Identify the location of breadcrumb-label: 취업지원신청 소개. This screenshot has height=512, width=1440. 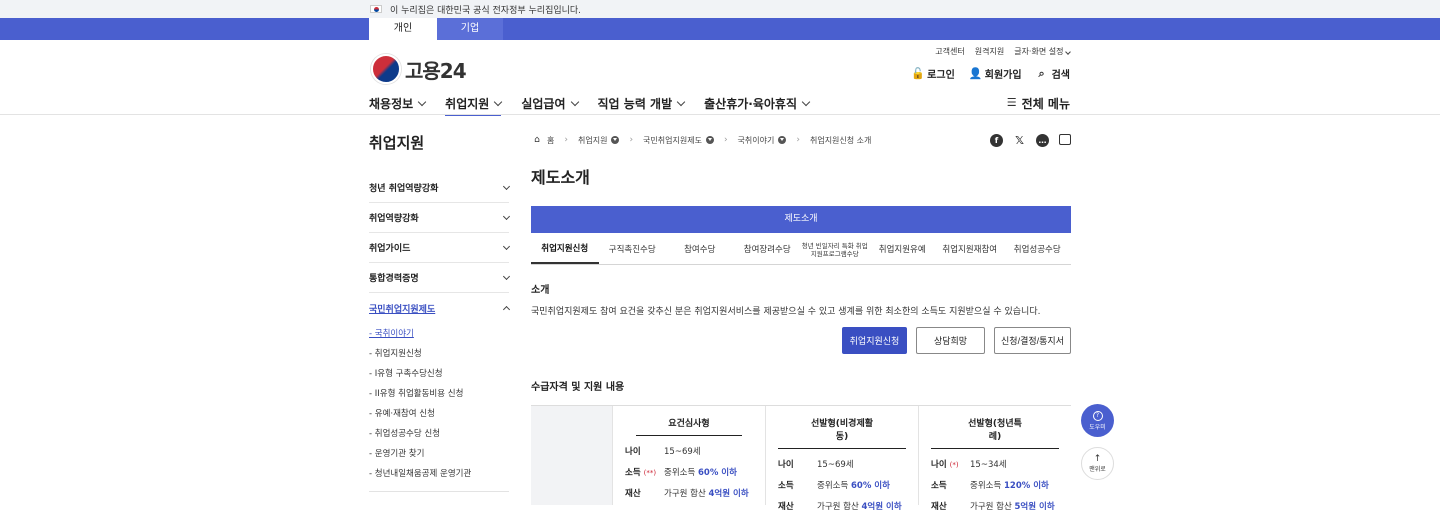
(840, 140).